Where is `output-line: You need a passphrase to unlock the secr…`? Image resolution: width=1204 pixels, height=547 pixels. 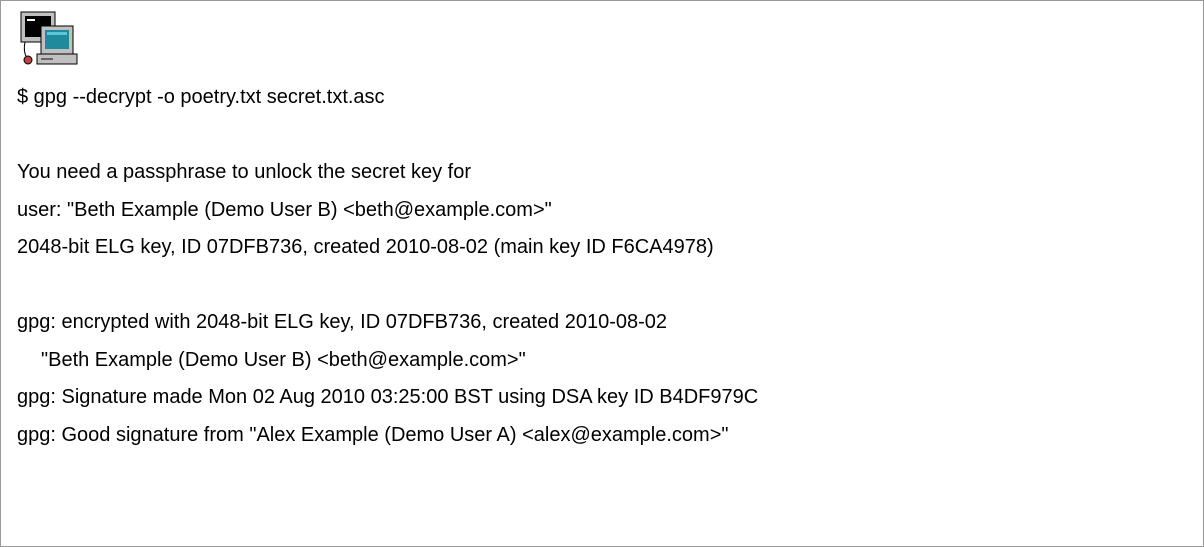
output-line: You need a passphrase to unlock the secr… is located at coordinates (244, 172).